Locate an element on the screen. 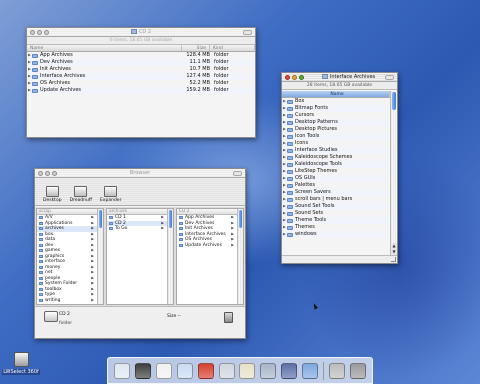 The image size is (480, 384). list-item: ▶ Icons is located at coordinates (336, 143).